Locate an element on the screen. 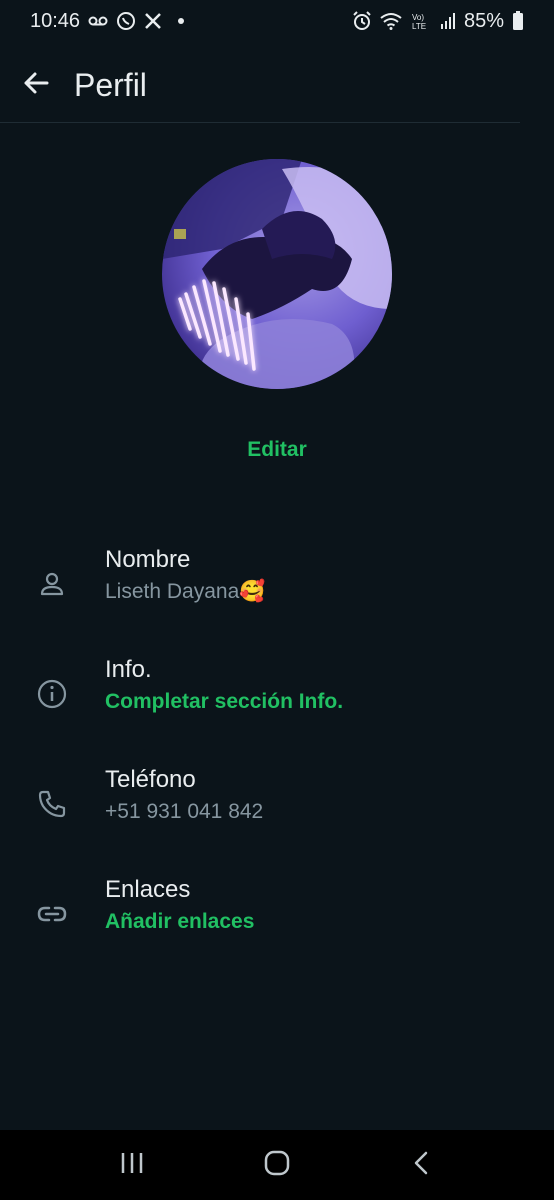 The height and width of the screenshot is (1200, 554). volte-icon: Vo) LTE is located at coordinates (421, 21).